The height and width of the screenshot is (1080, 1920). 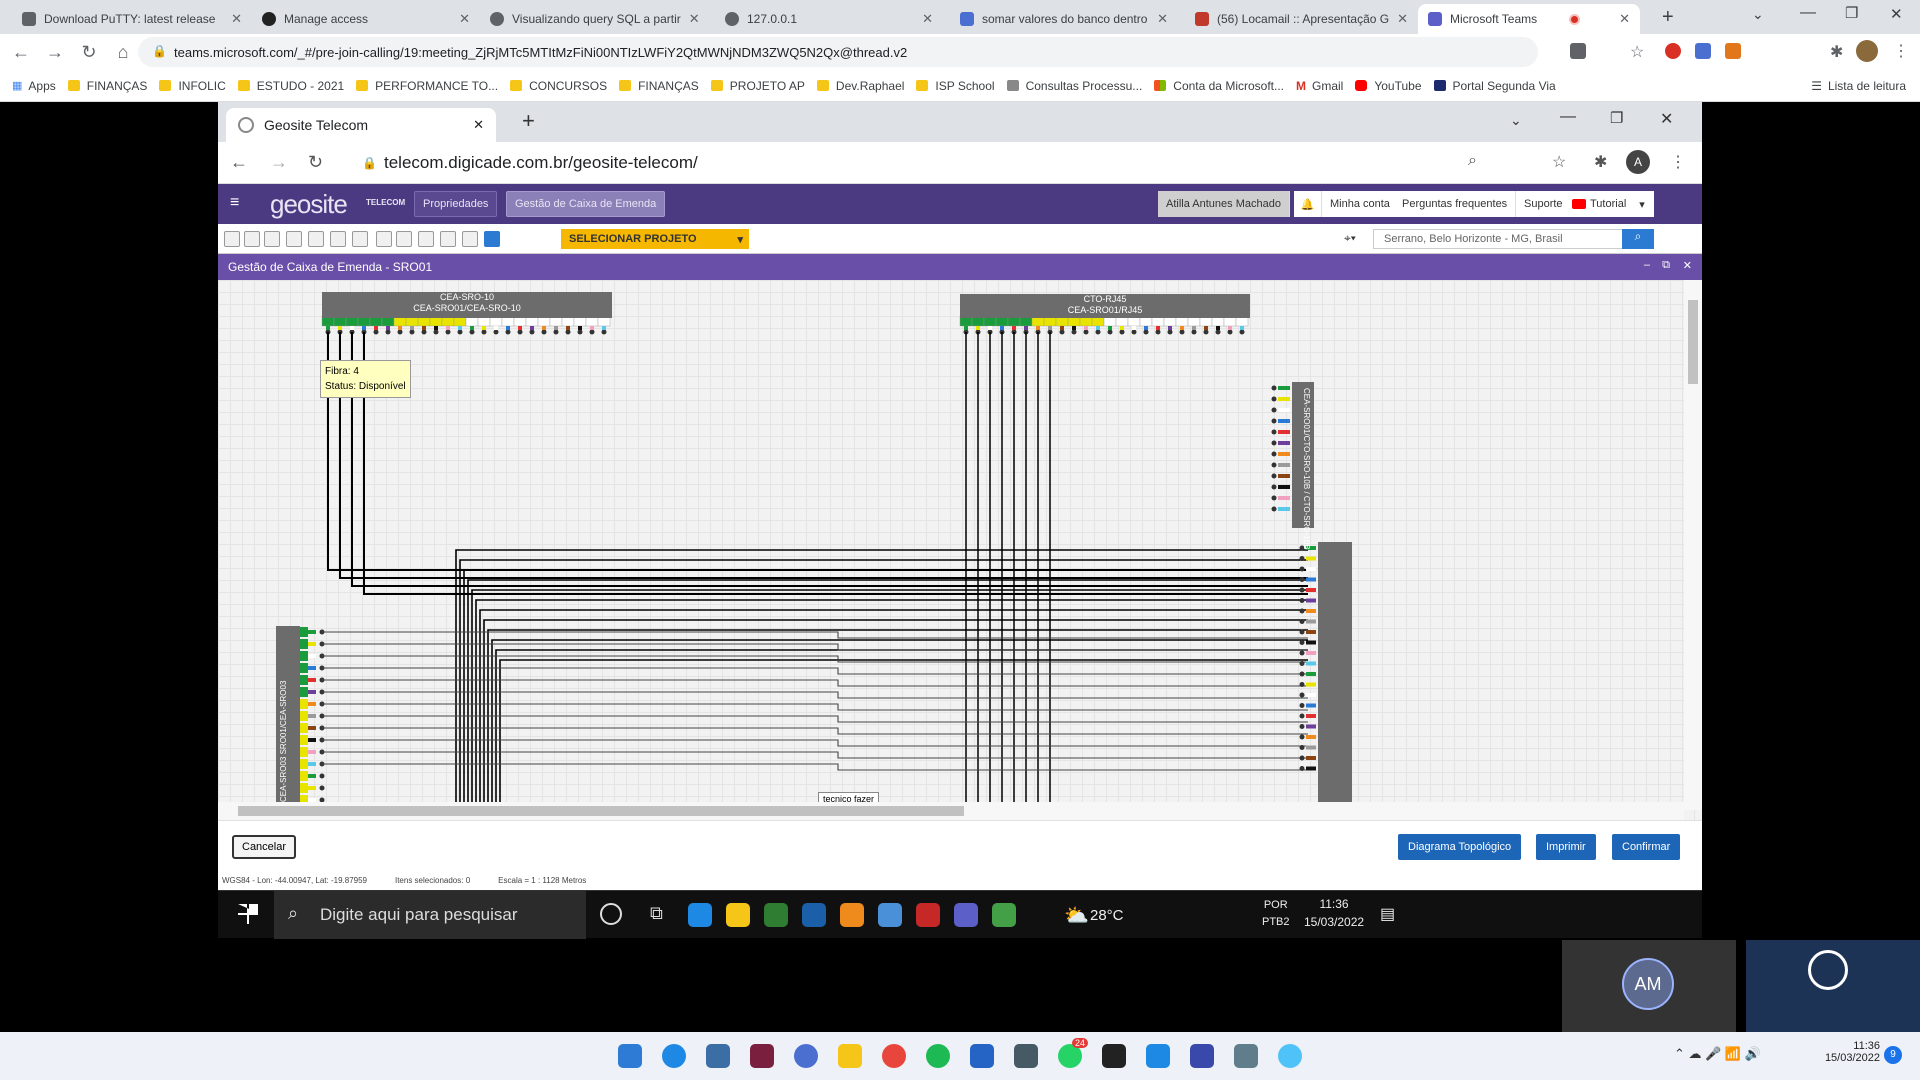 What do you see at coordinates (426, 239) in the screenshot?
I see `lock-icon` at bounding box center [426, 239].